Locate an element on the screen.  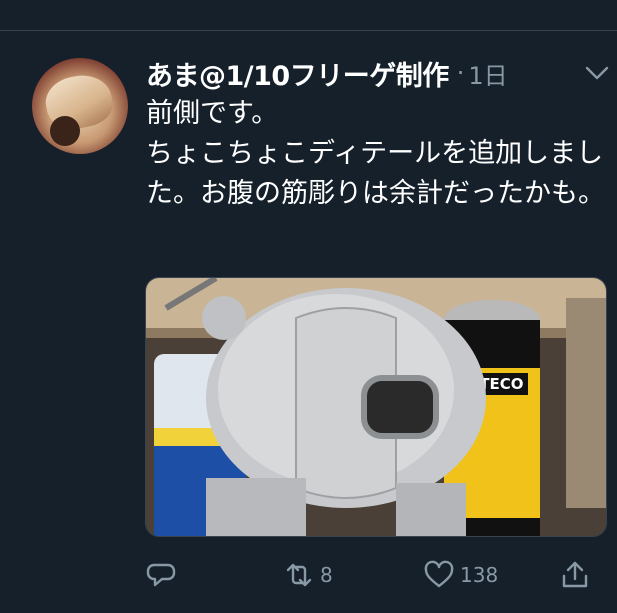
share-icon is located at coordinates (575, 574).